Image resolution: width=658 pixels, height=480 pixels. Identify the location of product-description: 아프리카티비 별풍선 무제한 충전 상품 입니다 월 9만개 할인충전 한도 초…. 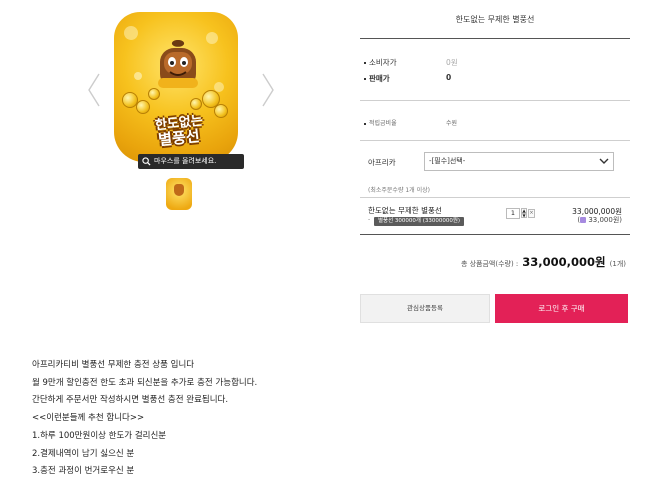
(144, 418).